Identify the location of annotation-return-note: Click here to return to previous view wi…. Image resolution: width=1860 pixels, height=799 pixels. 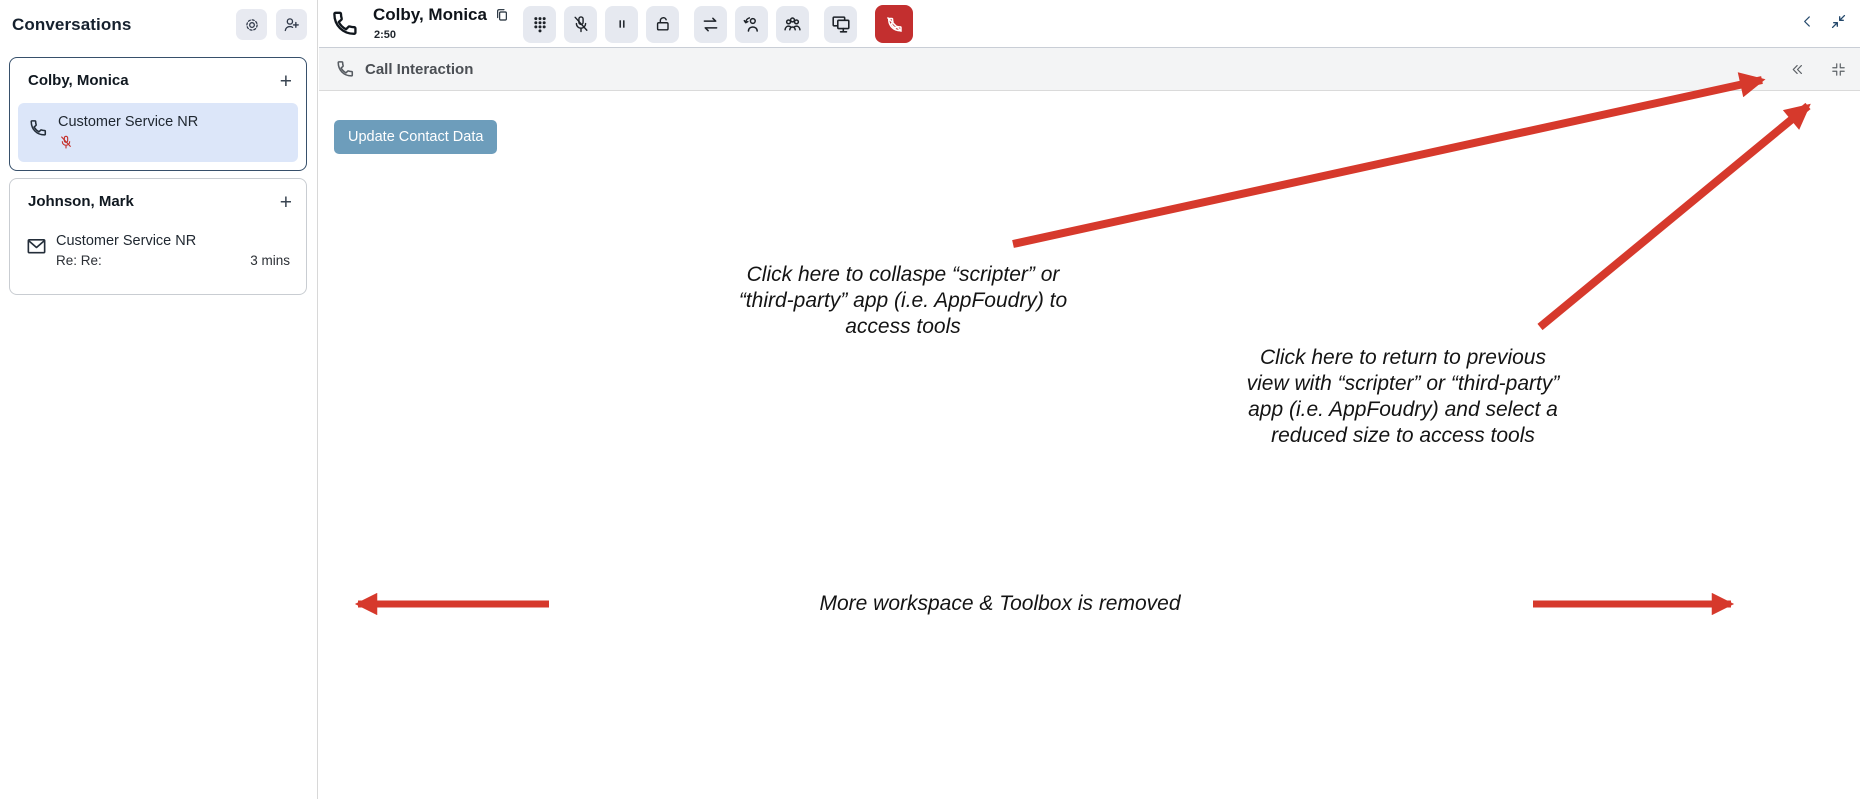
(1403, 397).